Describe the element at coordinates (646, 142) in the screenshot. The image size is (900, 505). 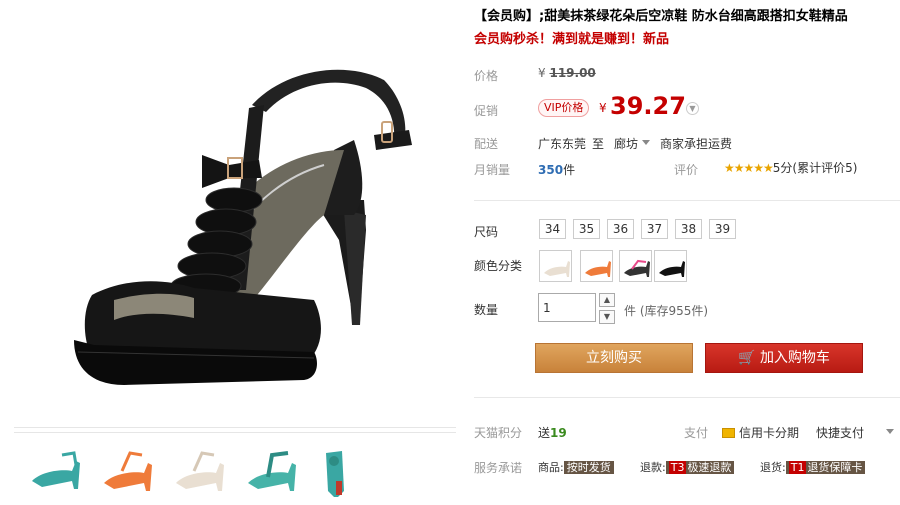
I see `destination-dropdown-icon` at that location.